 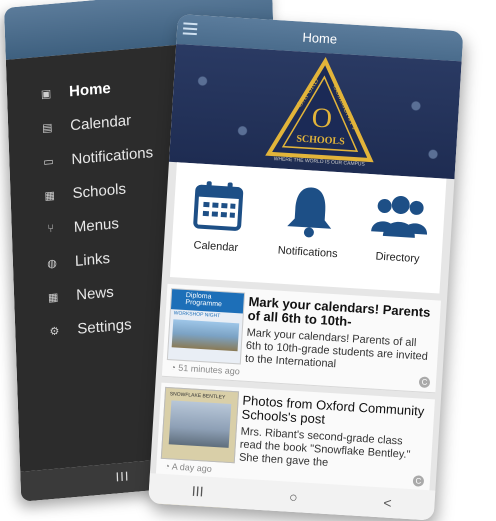 What do you see at coordinates (92, 259) in the screenshot?
I see `drawer-item-label: Links` at bounding box center [92, 259].